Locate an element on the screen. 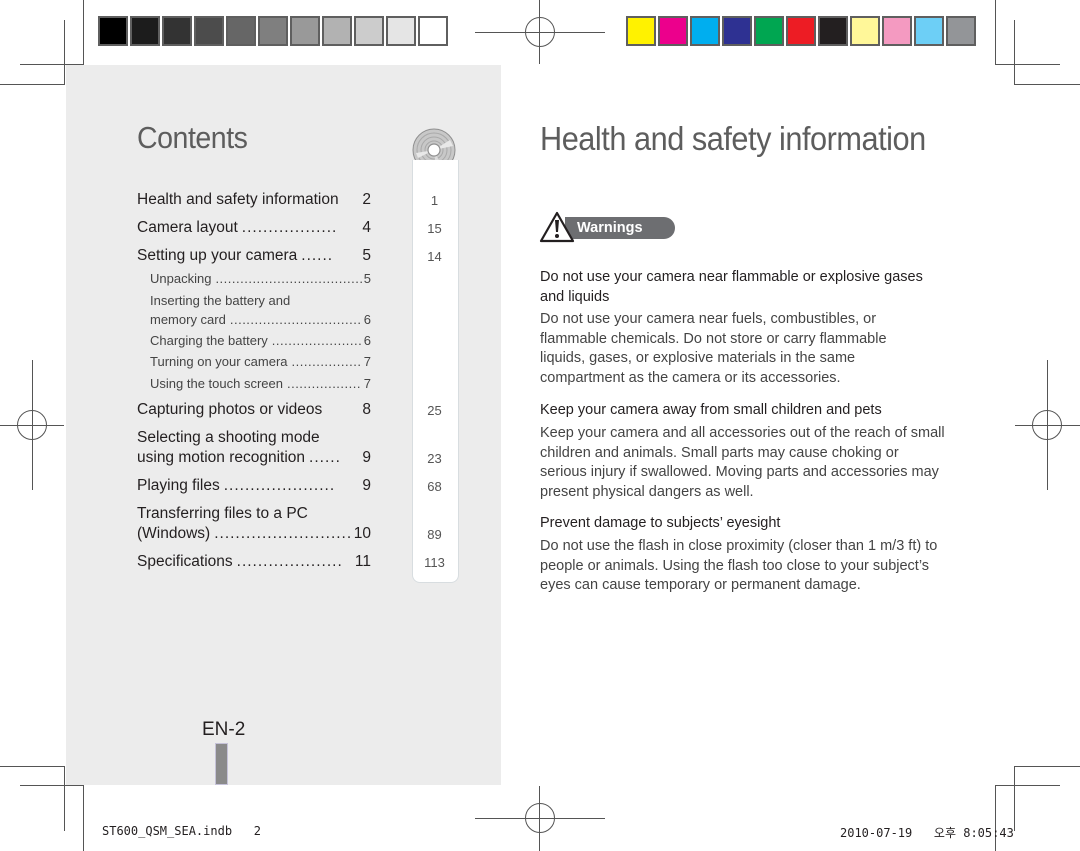 Image resolution: width=1080 pixels, height=851 pixels. grayscale-color-bar is located at coordinates (273, 31).